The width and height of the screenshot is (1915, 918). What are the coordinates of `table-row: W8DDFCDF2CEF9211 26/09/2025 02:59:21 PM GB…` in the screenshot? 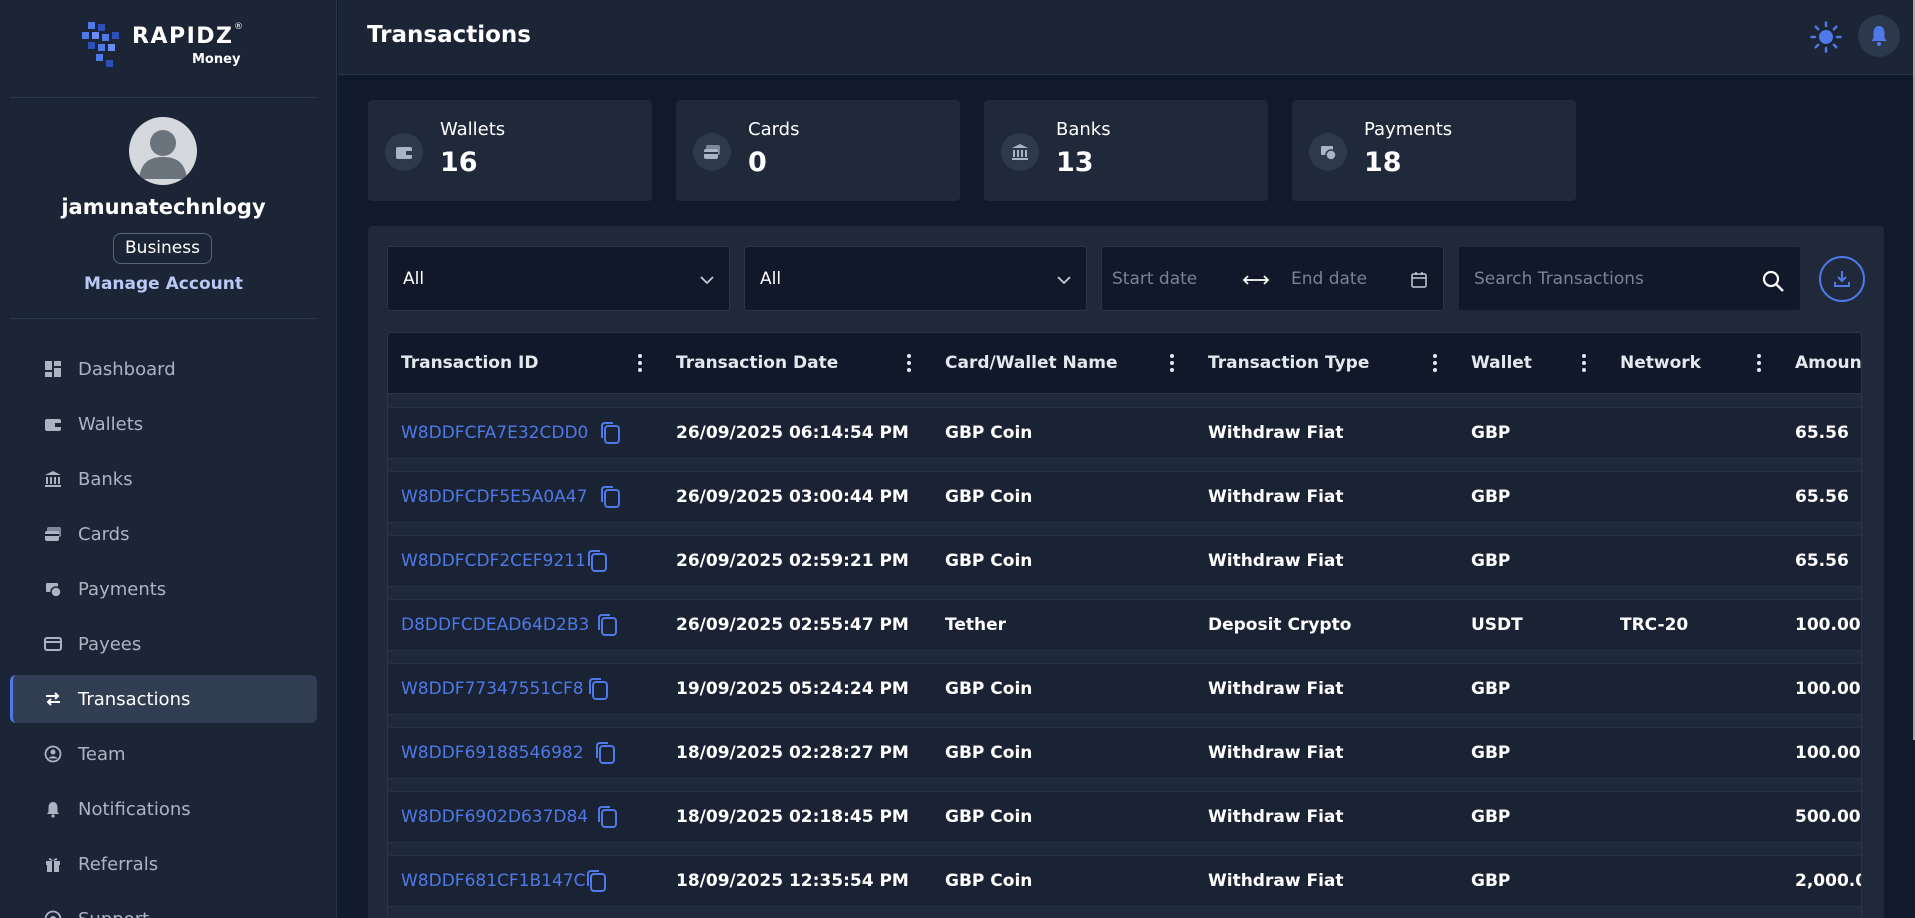 It's located at (1124, 561).